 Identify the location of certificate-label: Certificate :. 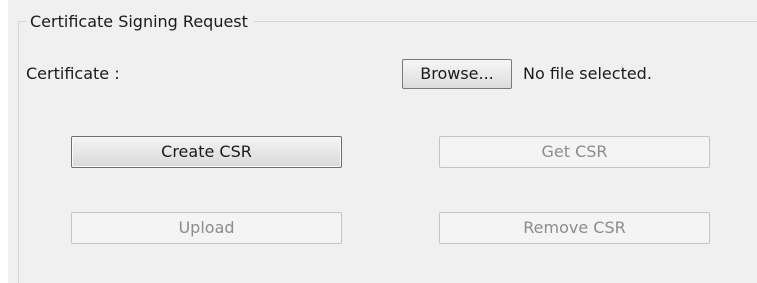
(73, 73).